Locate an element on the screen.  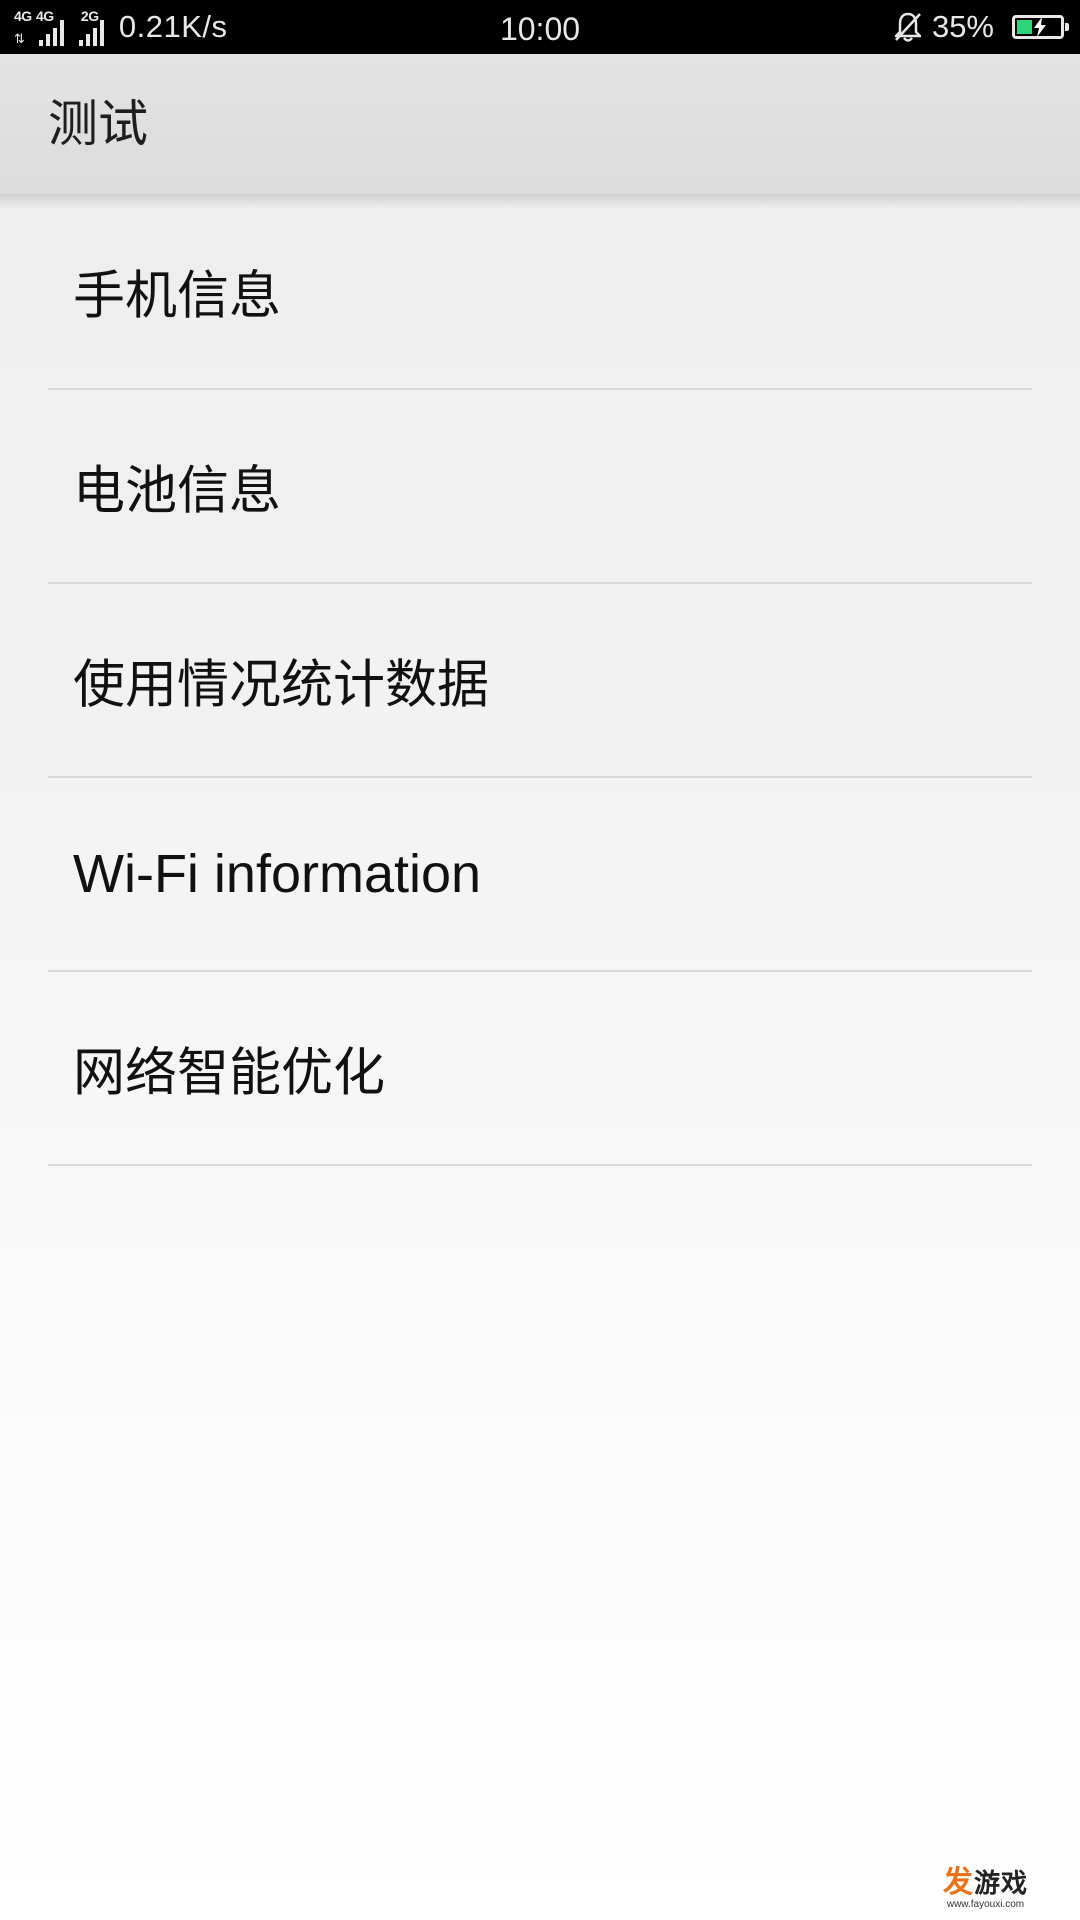
list-item-label: 使用情况统计数据 is located at coordinates (281, 685).